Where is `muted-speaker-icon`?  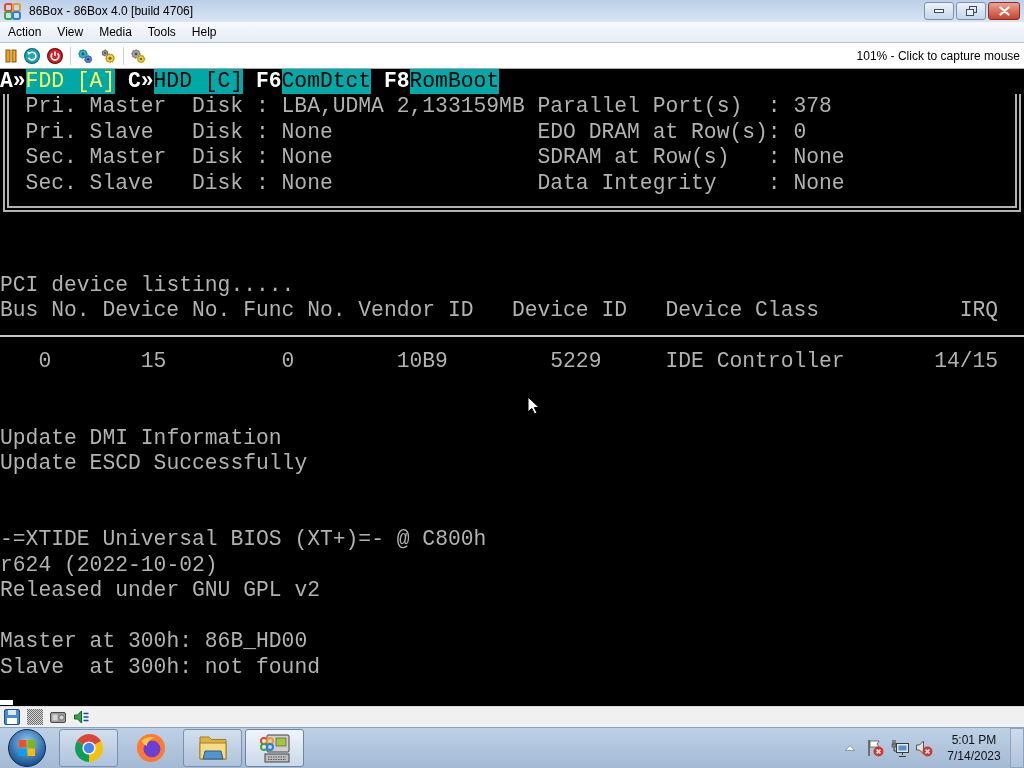 muted-speaker-icon is located at coordinates (924, 748).